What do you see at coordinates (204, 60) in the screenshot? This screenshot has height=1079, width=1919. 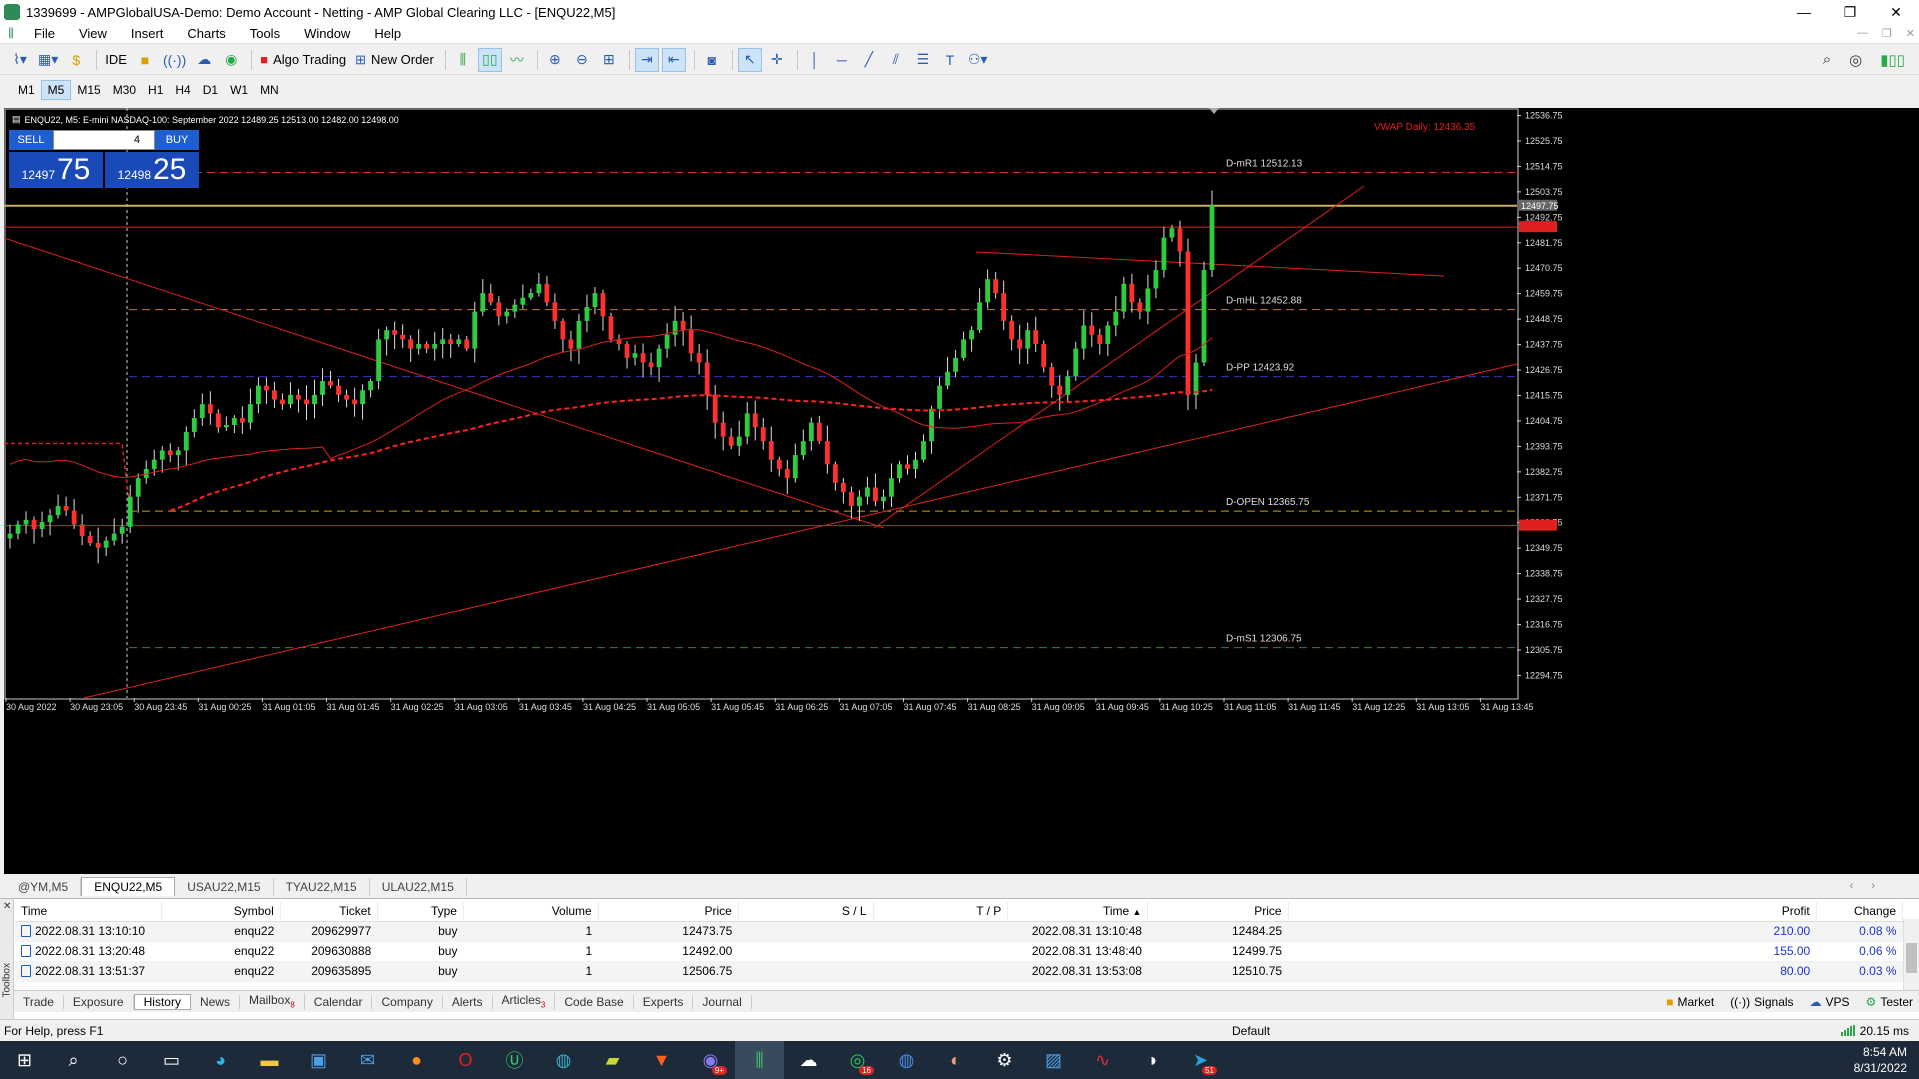 I see `cloud-icon: ☁` at bounding box center [204, 60].